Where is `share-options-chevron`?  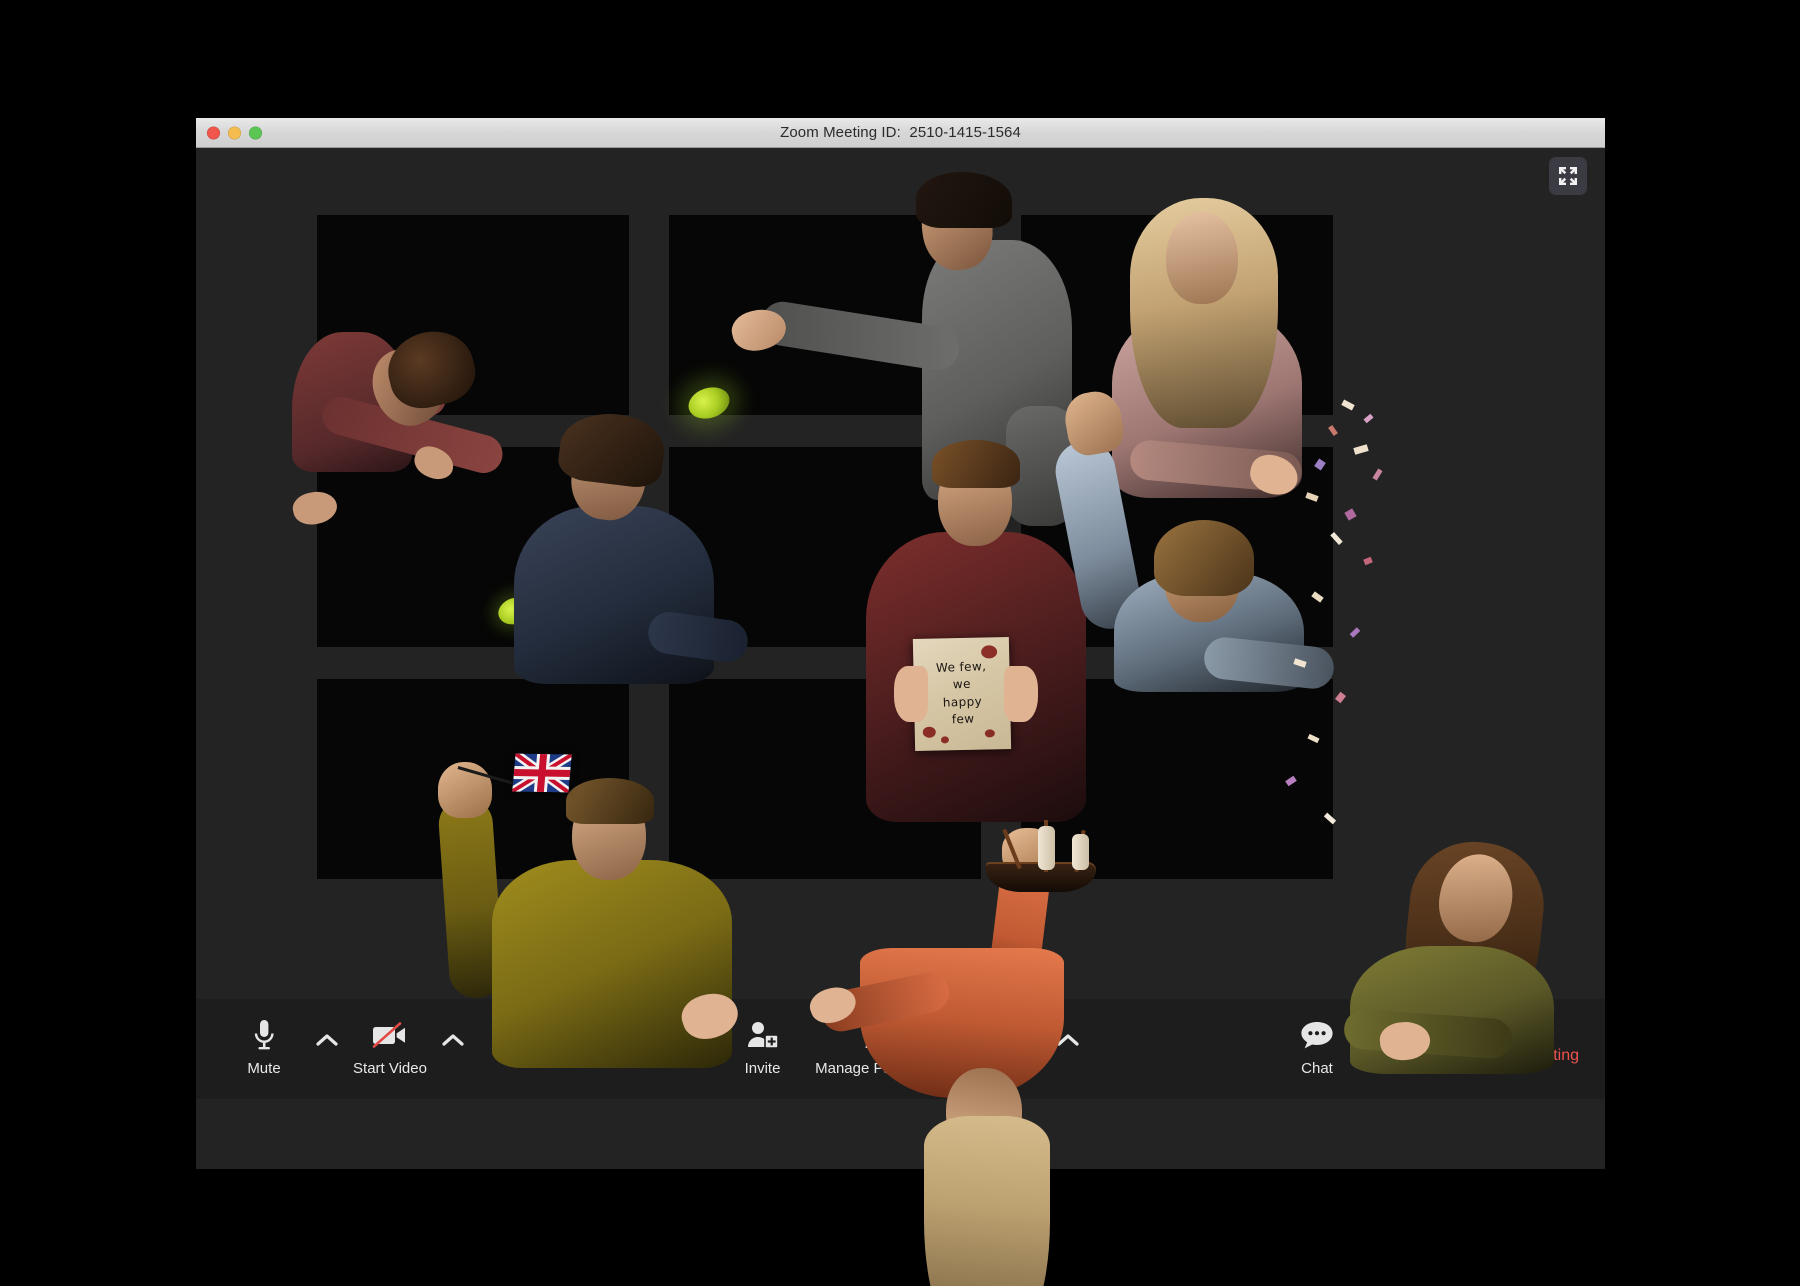
share-options-chevron is located at coordinates (1068, 1023).